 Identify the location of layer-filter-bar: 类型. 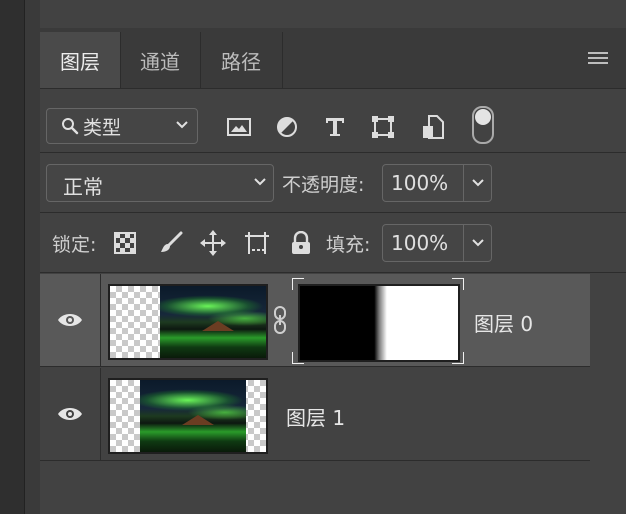
(333, 120).